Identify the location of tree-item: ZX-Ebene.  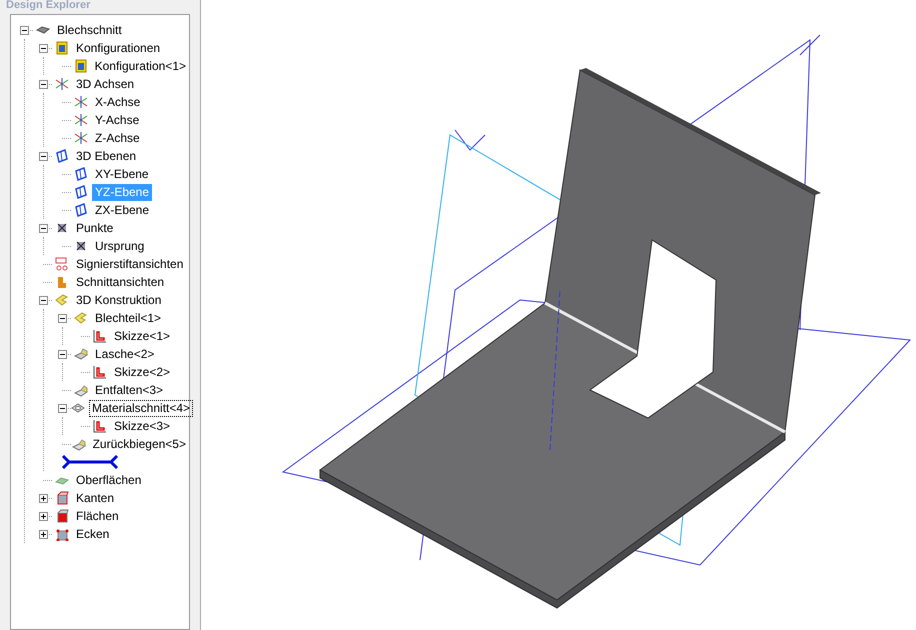
(122, 210).